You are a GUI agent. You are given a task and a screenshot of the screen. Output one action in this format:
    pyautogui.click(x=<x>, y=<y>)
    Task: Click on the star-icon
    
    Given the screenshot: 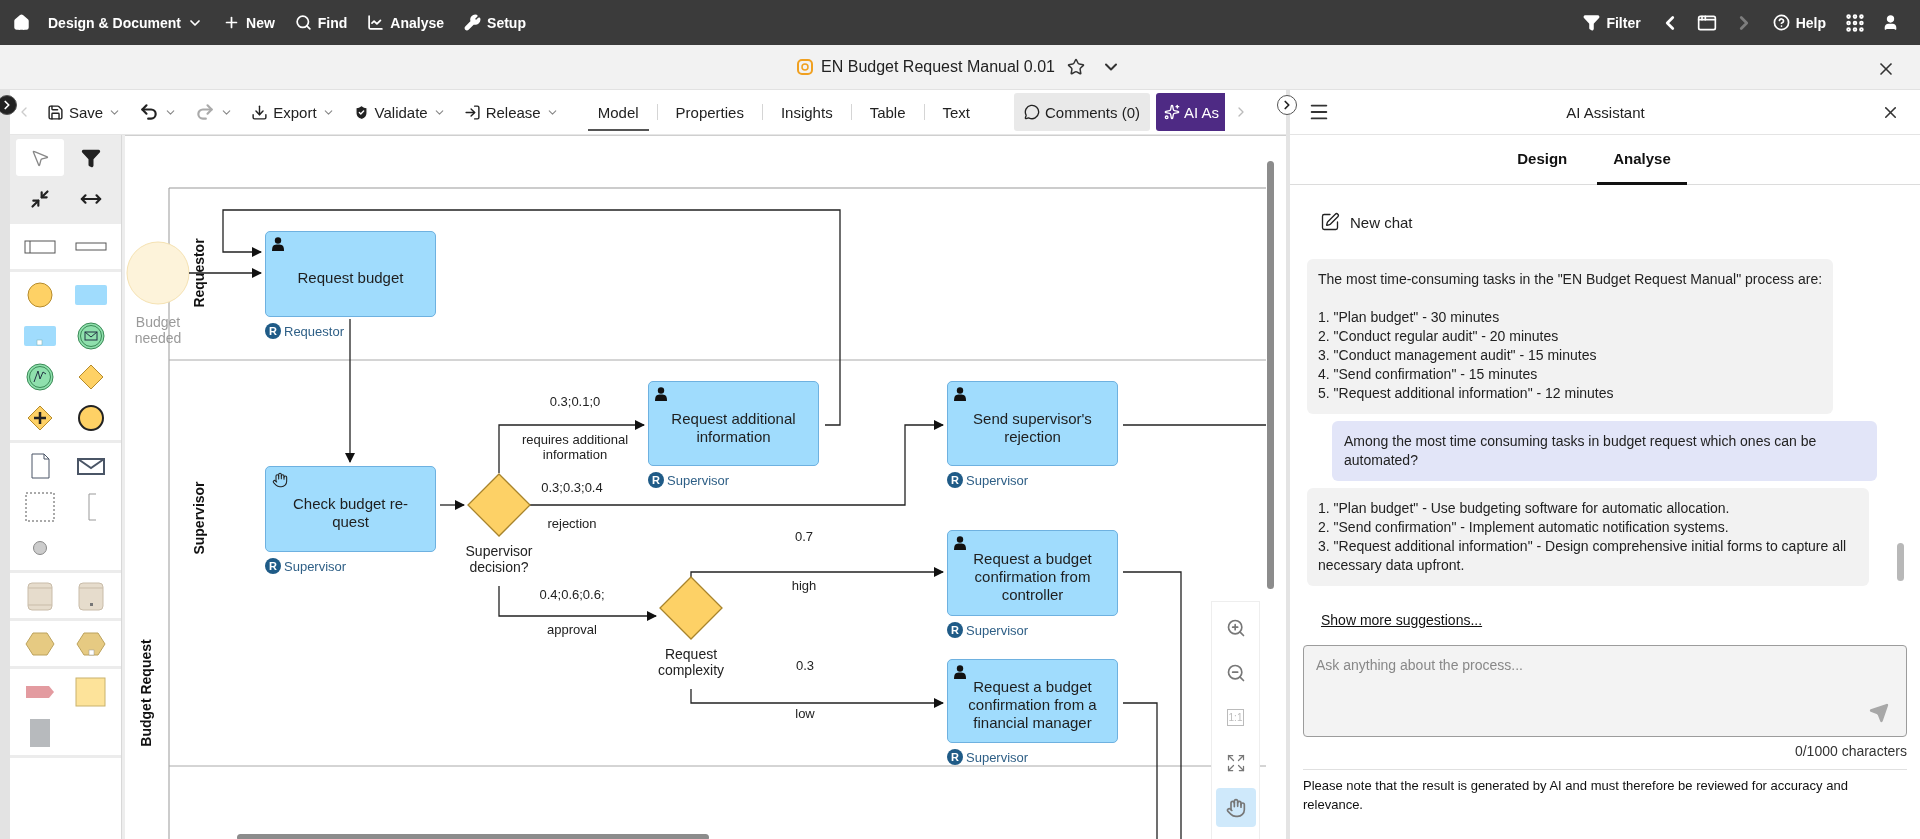 What is the action you would take?
    pyautogui.click(x=1075, y=67)
    